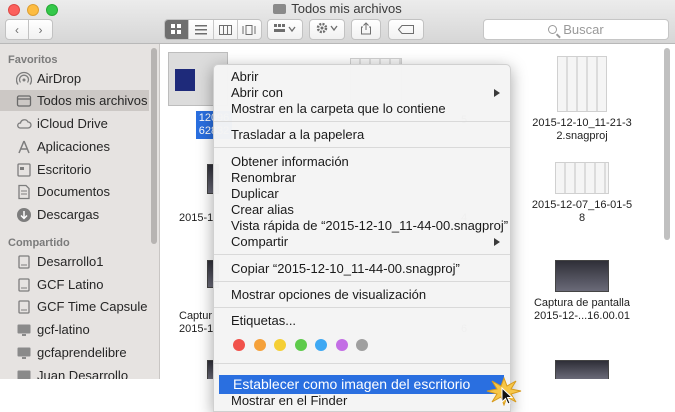 The image size is (675, 412). Describe the element at coordinates (362, 295) in the screenshot. I see `menu-item-show-view-options: Mostrar opciones de visualización` at that location.